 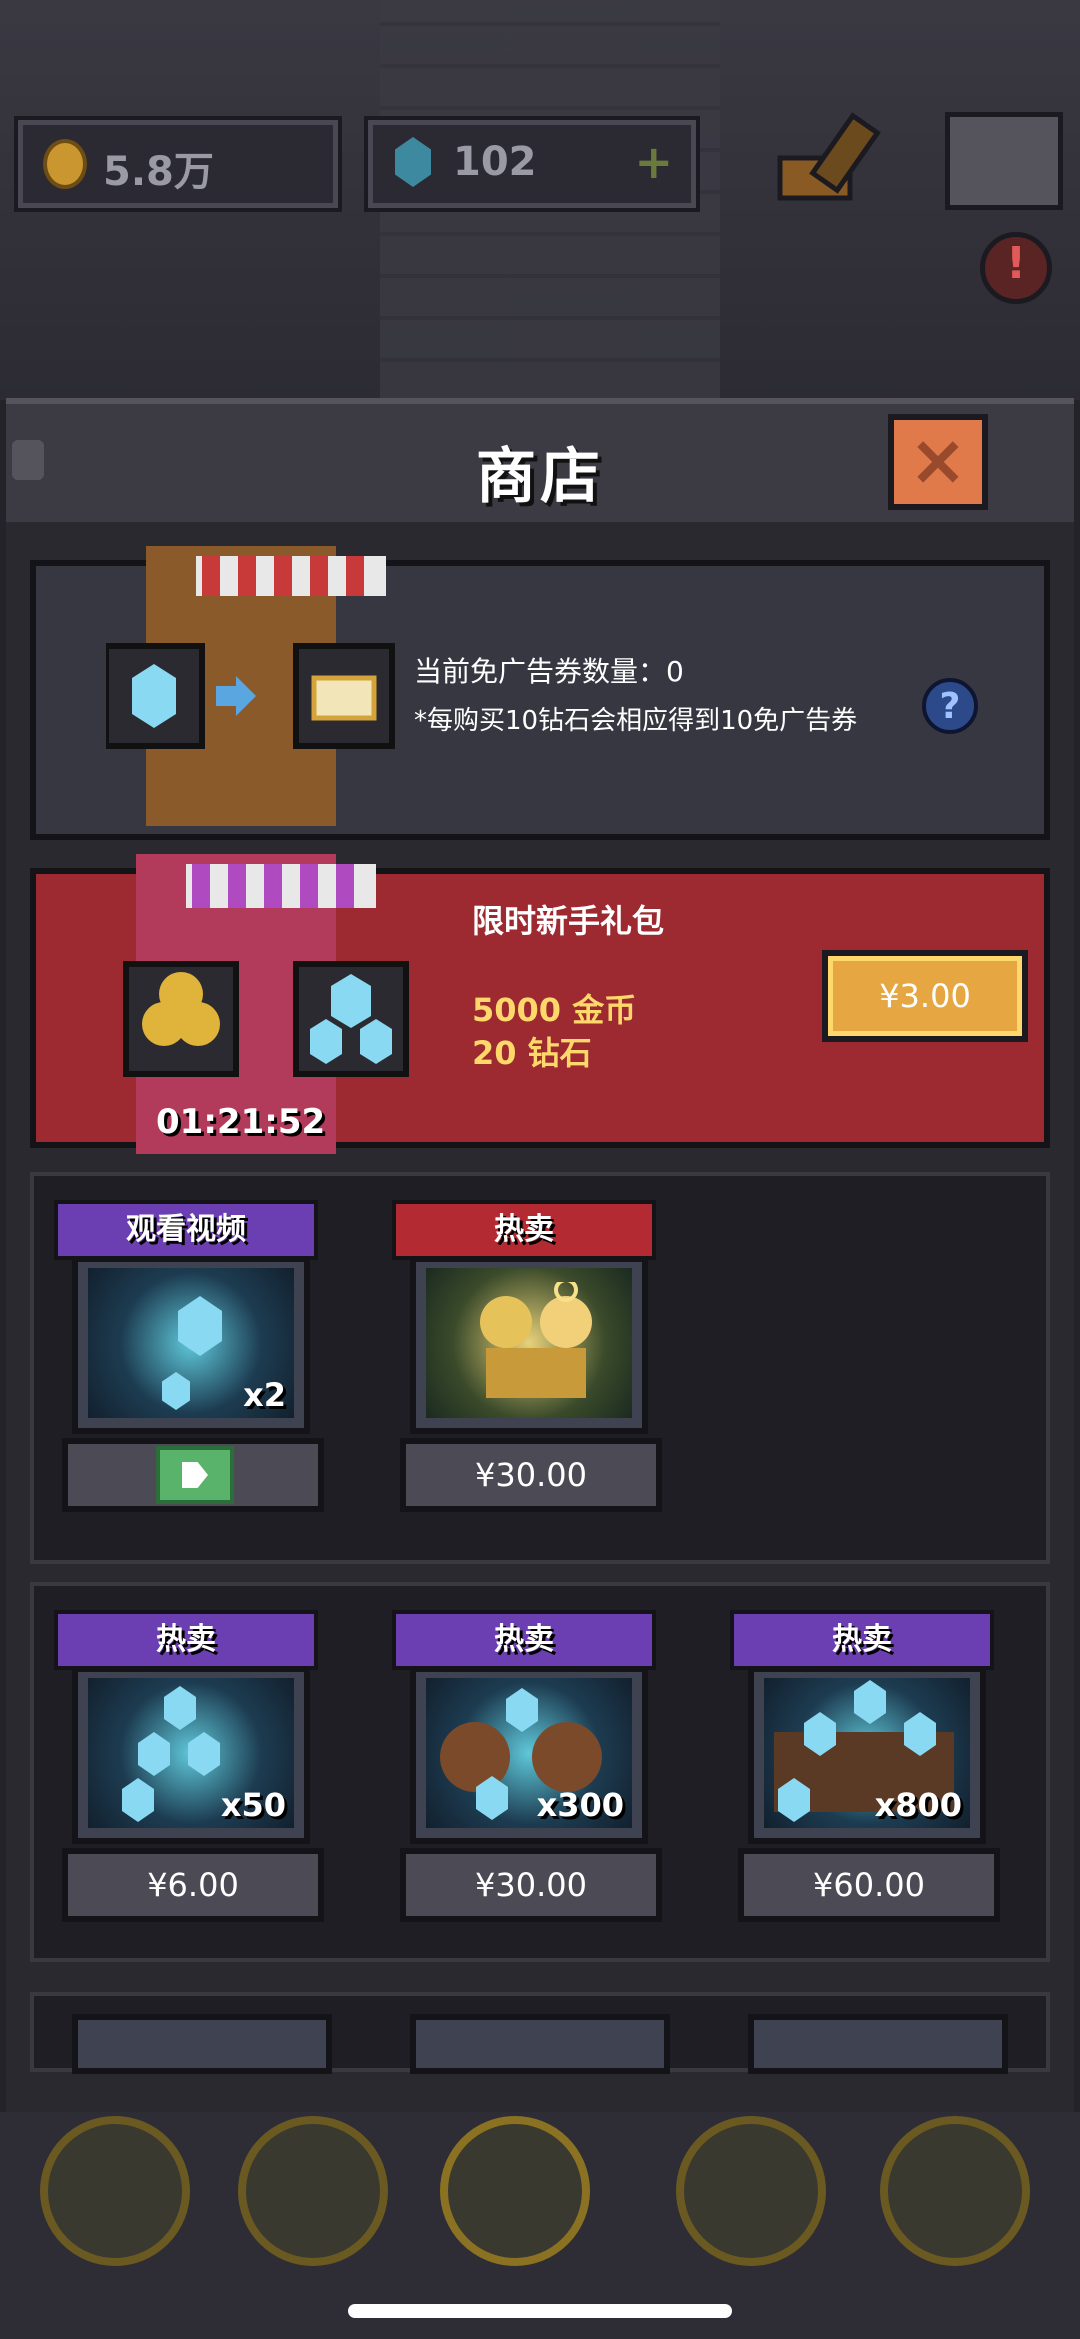 What do you see at coordinates (495, 162) in the screenshot?
I see `gem-amount: 102` at bounding box center [495, 162].